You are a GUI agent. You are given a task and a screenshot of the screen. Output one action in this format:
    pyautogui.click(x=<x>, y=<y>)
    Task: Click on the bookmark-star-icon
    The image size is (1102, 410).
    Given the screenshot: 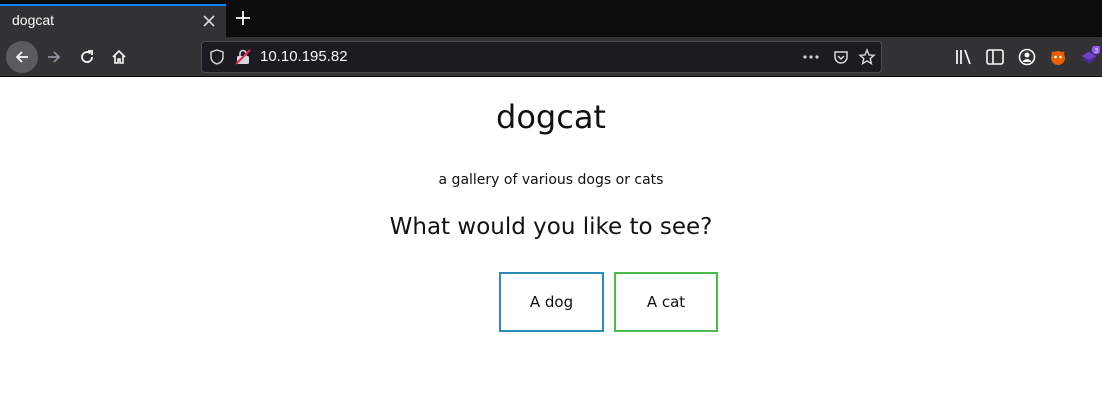 What is the action you would take?
    pyautogui.click(x=867, y=57)
    